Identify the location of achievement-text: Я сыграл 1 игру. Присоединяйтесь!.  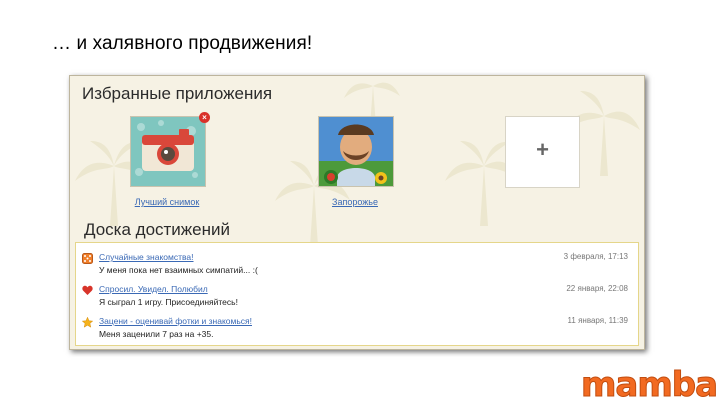
(168, 302).